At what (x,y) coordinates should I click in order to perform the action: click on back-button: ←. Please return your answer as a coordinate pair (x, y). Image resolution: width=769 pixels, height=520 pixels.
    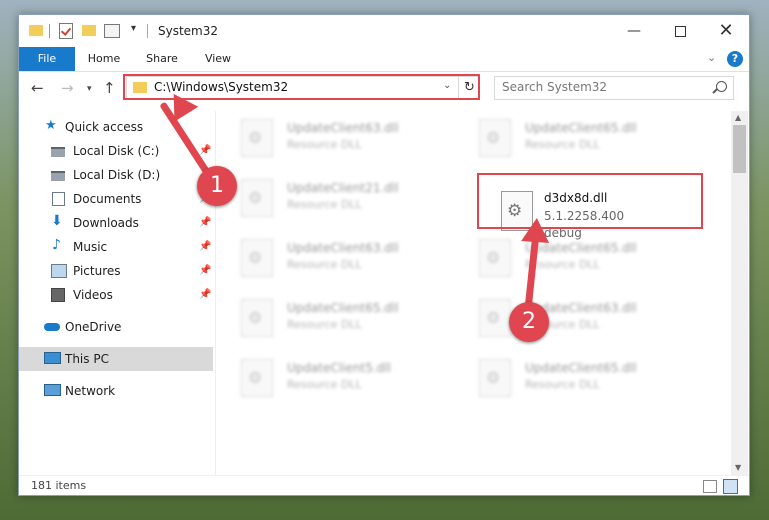
    Looking at the image, I should click on (37, 88).